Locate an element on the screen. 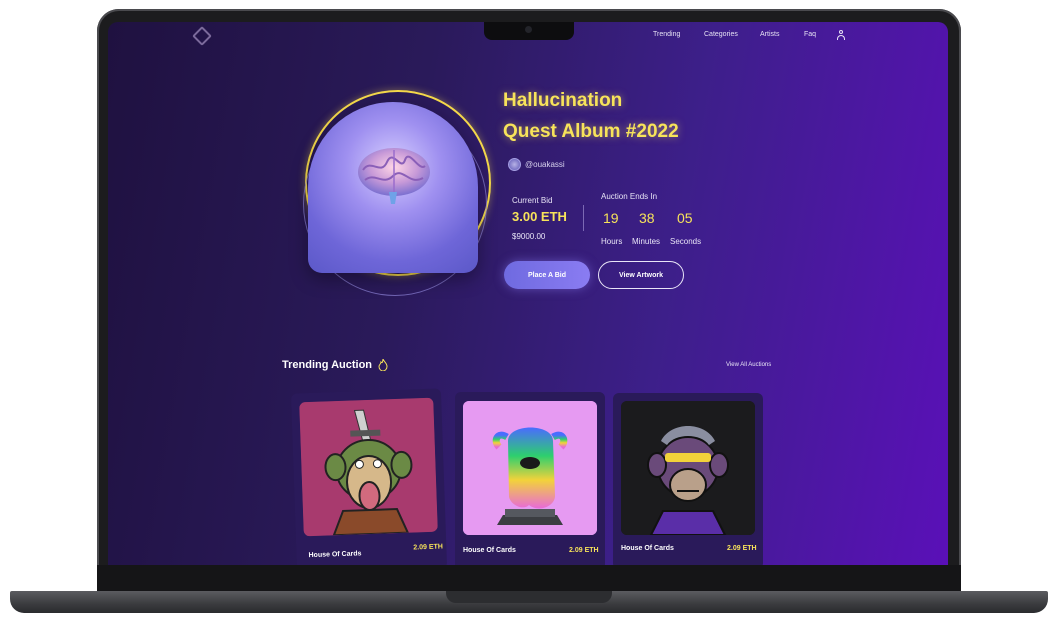 This screenshot has height=634, width=1056. trending-title: Trending Auction is located at coordinates (327, 365).